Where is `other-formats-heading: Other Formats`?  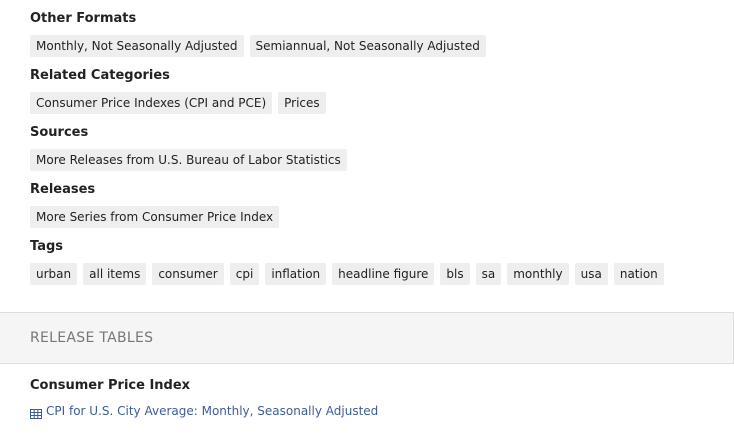 other-formats-heading: Other Formats is located at coordinates (83, 18).